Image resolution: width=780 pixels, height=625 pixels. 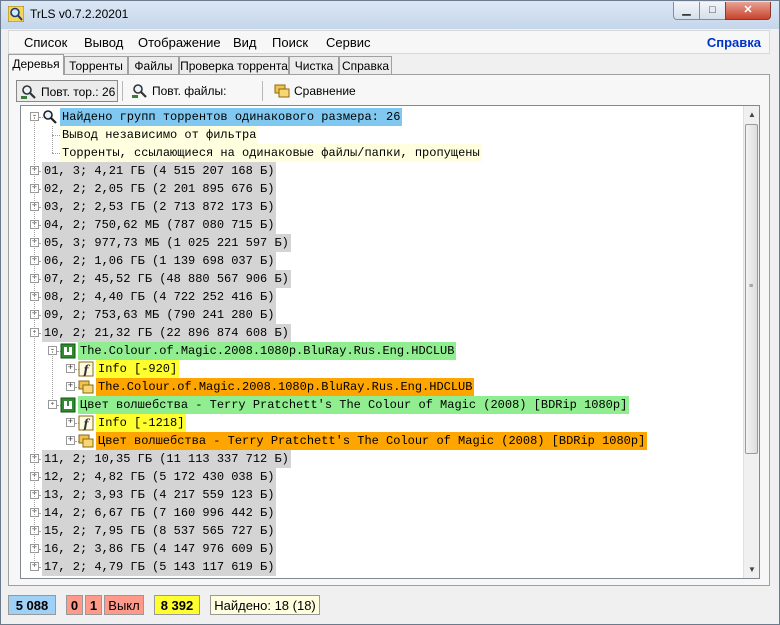 I want to click on status-one: 1, so click(x=93, y=605).